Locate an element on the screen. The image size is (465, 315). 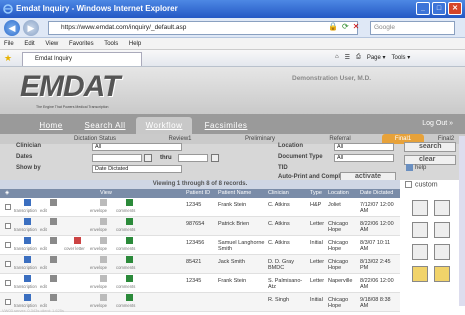
folder-icon is located at coordinates (420, 274).